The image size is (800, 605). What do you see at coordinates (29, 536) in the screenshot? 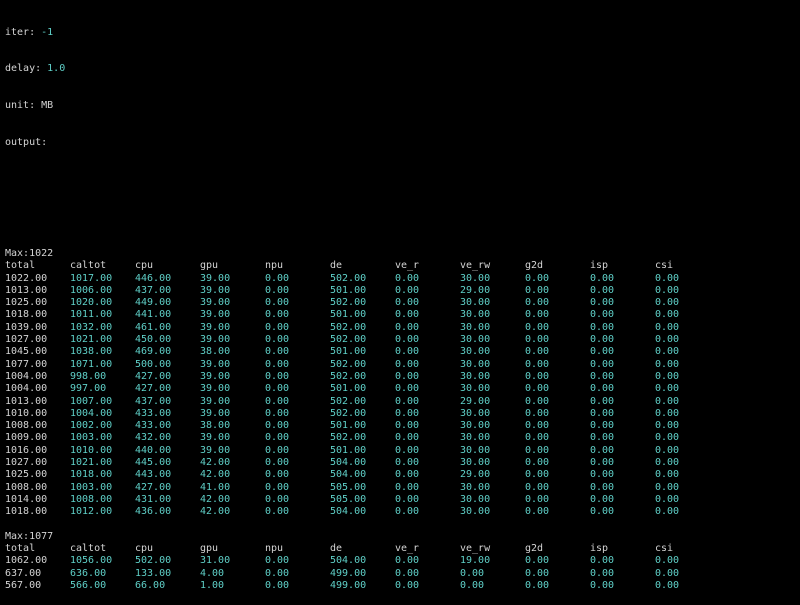
I see `max-label: Max:1077` at bounding box center [29, 536].